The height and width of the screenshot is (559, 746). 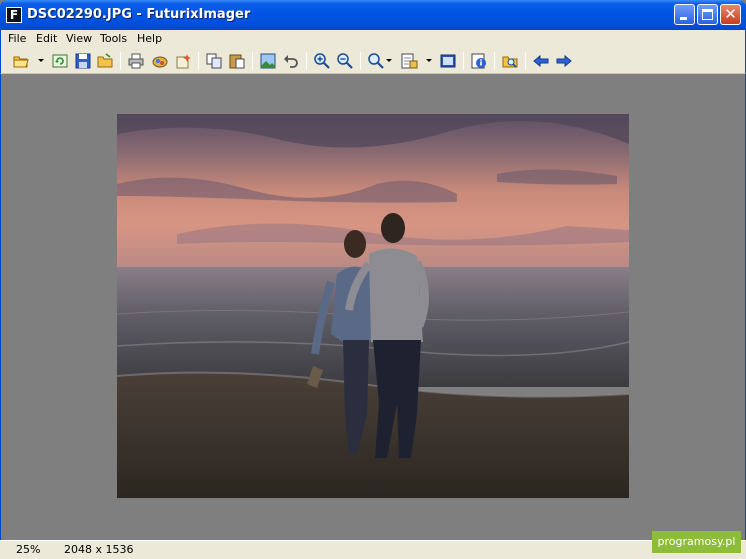 I want to click on save-disk-icon, so click(x=83, y=61).